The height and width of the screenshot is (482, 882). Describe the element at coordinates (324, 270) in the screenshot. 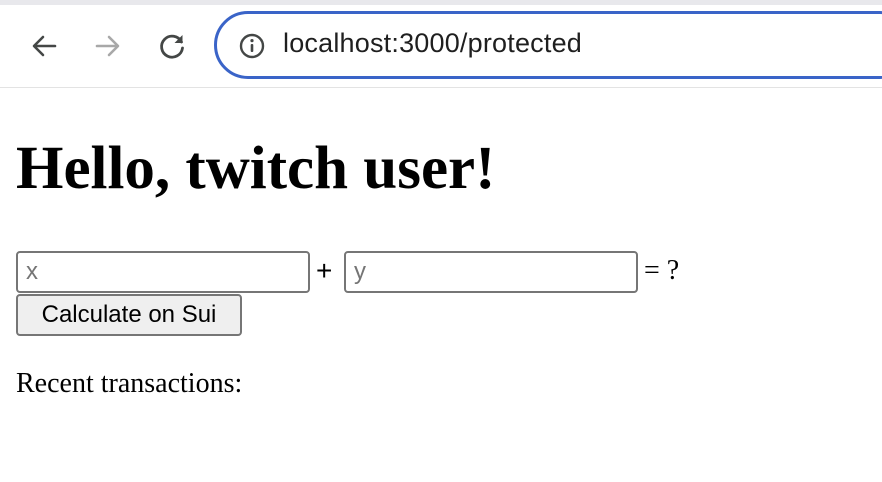

I see `plus-sign: +` at that location.